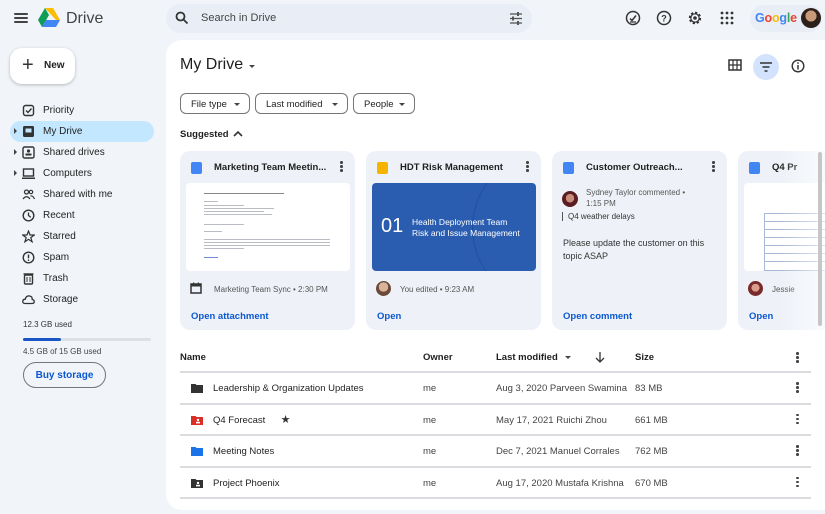  I want to click on offline-status-icon, so click(633, 18).